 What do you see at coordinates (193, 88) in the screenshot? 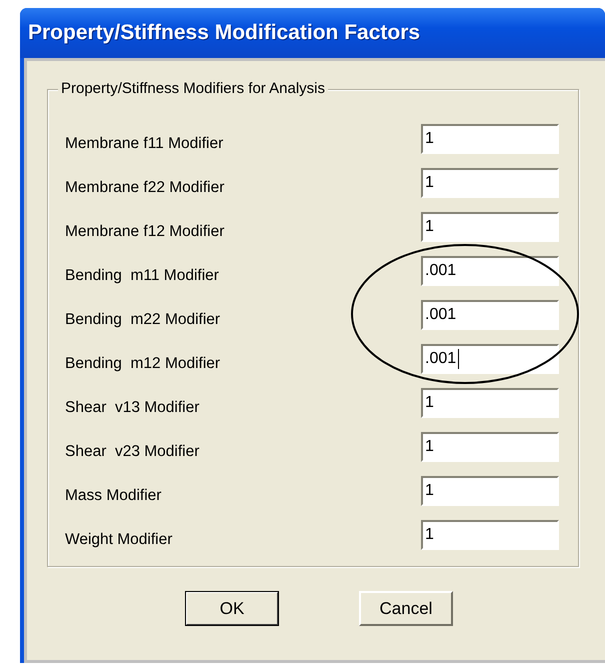
I see `group-title: Property/Stiffness Modifiers for Analysis` at bounding box center [193, 88].